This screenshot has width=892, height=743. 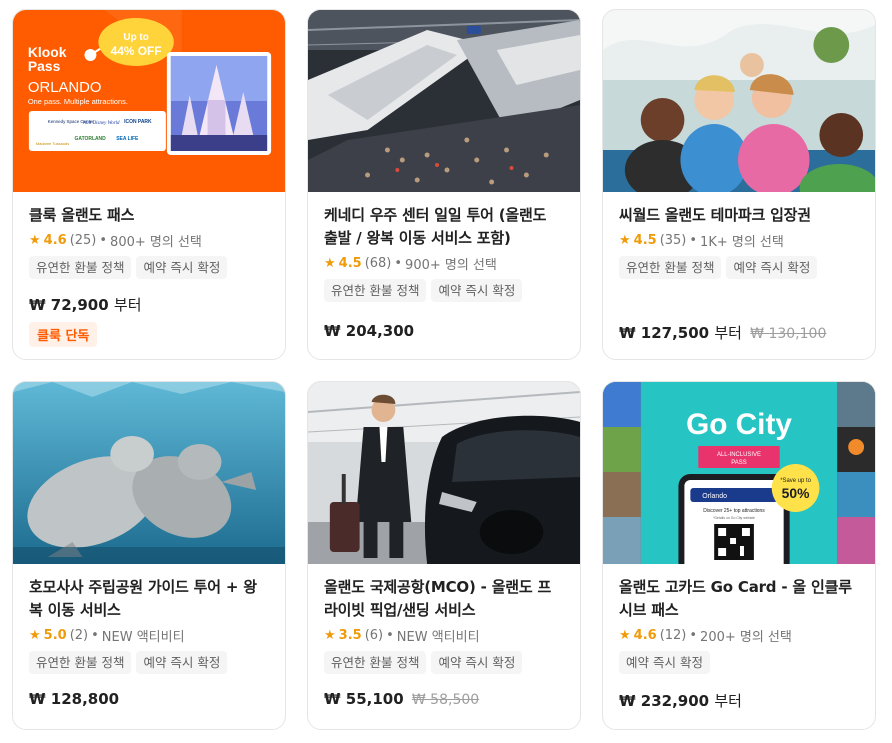 I want to click on card-rating: ★ 4.6 (25) • 800+ 명의 선택, so click(x=149, y=240).